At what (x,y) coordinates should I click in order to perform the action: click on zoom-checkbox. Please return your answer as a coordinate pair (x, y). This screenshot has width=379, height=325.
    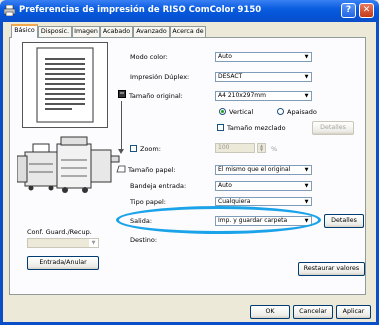
    Looking at the image, I should click on (133, 148).